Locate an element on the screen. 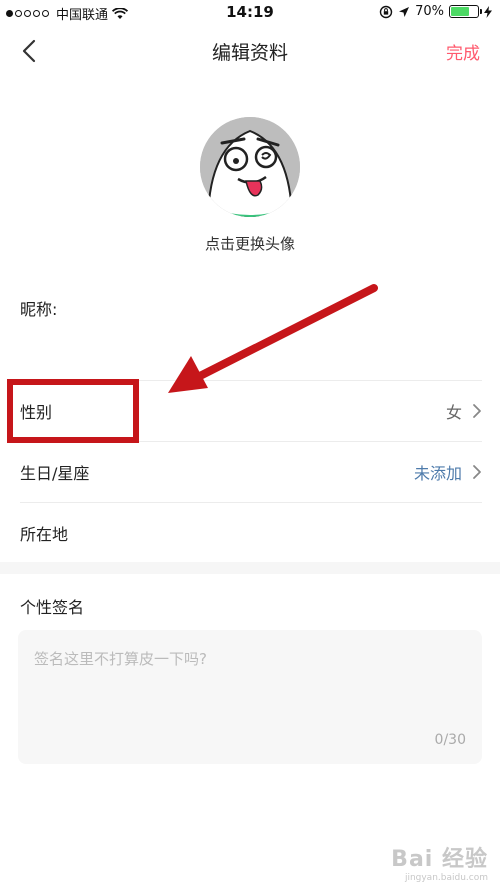  section-separator is located at coordinates (250, 568).